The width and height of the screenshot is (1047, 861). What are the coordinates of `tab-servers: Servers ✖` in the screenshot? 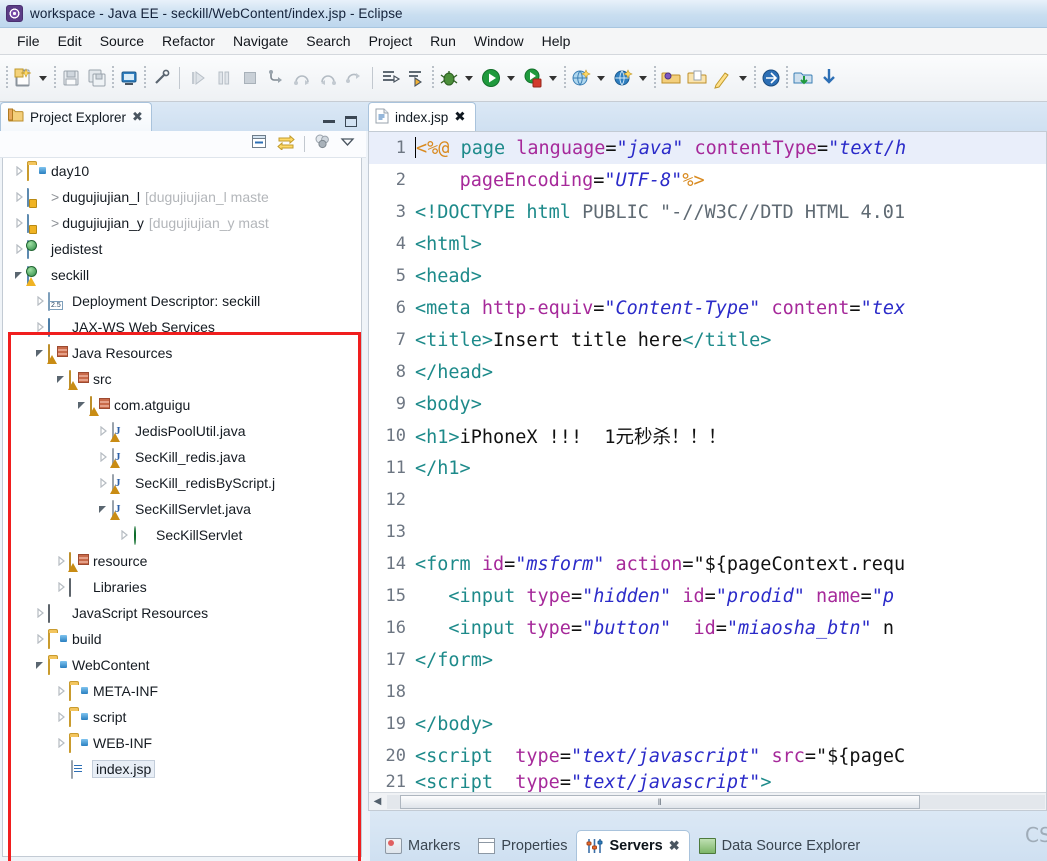 It's located at (633, 845).